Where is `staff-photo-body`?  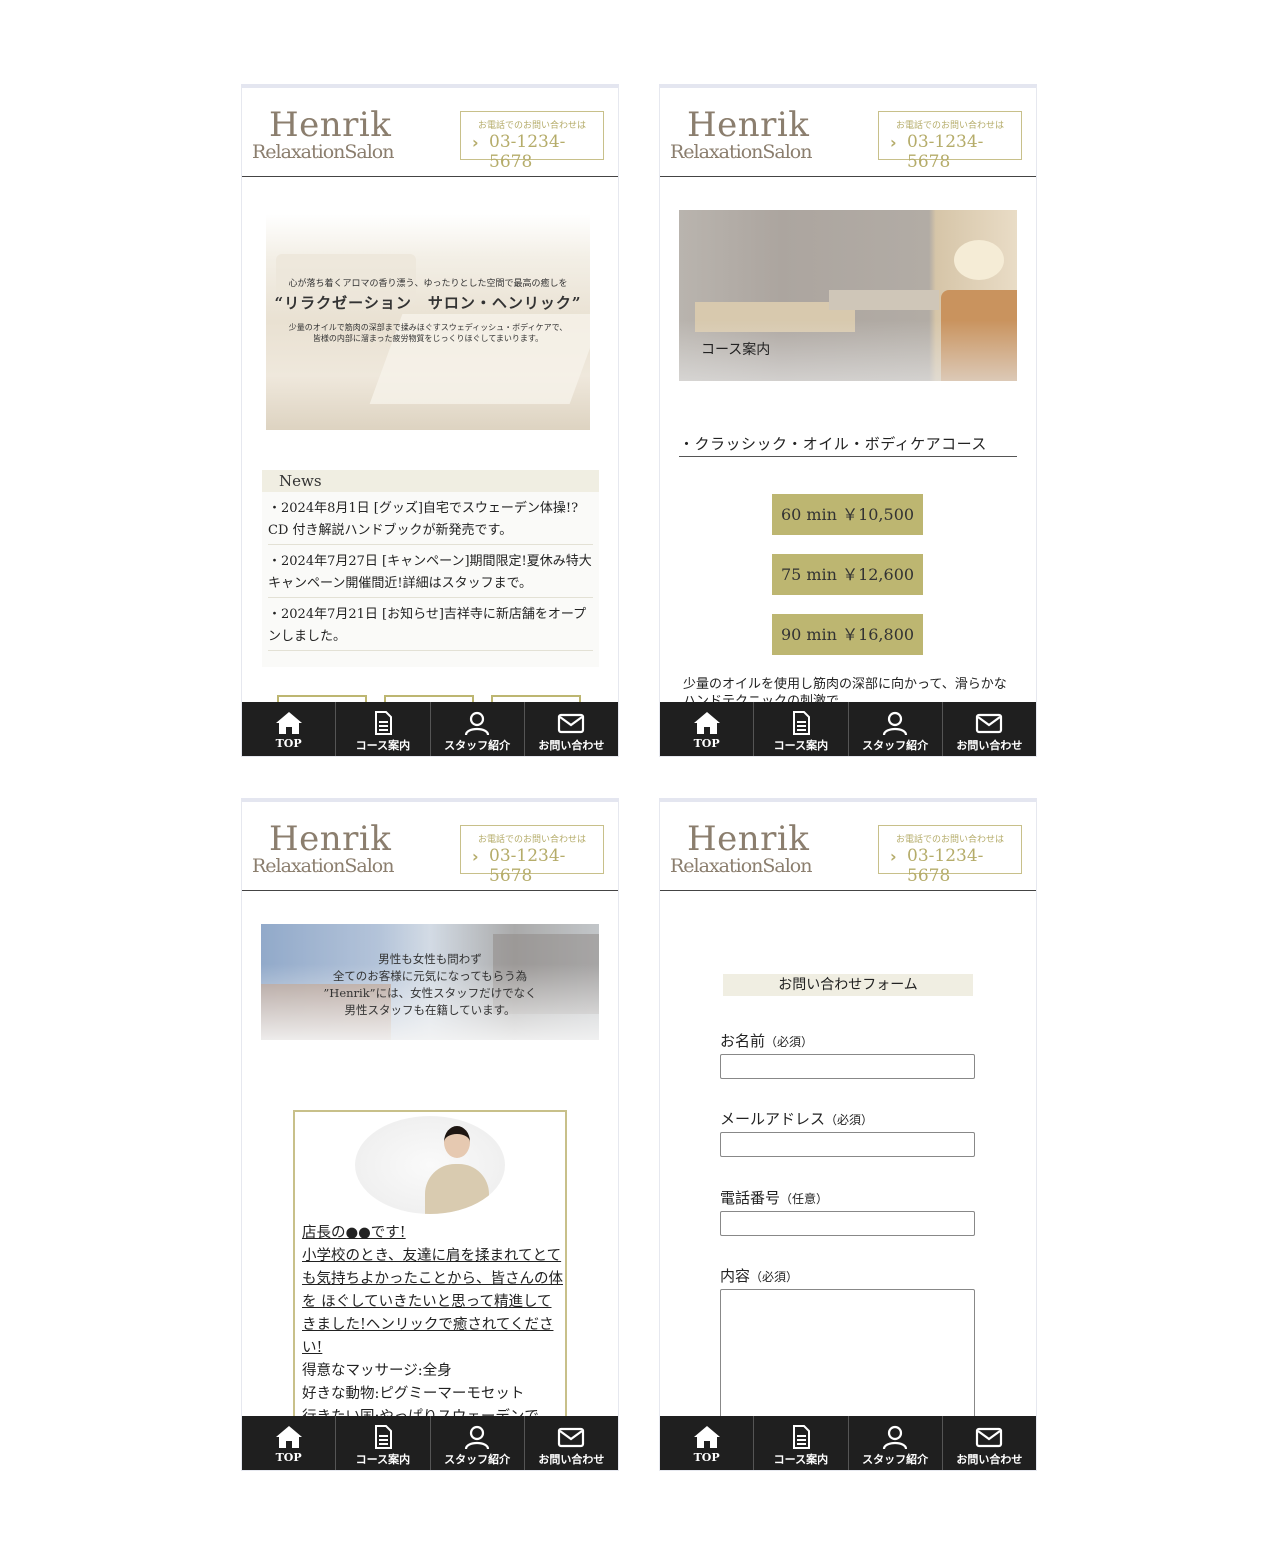
staff-photo-body is located at coordinates (457, 1189).